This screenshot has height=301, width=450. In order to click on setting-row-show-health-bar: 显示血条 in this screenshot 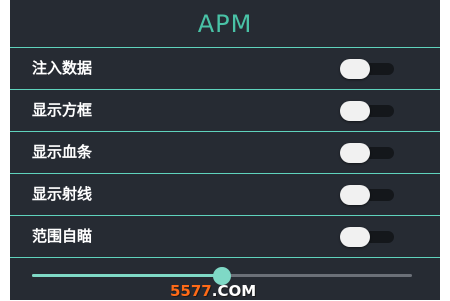, I will do `click(225, 152)`.